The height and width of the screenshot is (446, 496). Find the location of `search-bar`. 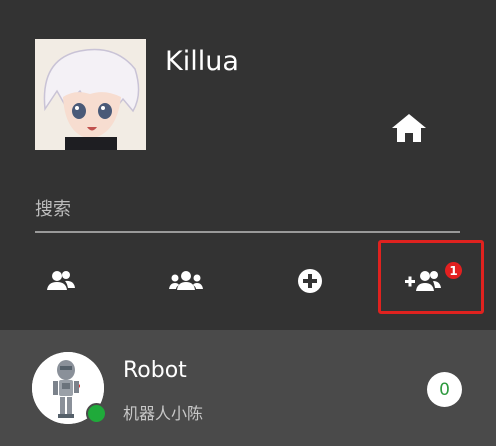

search-bar is located at coordinates (247, 214).